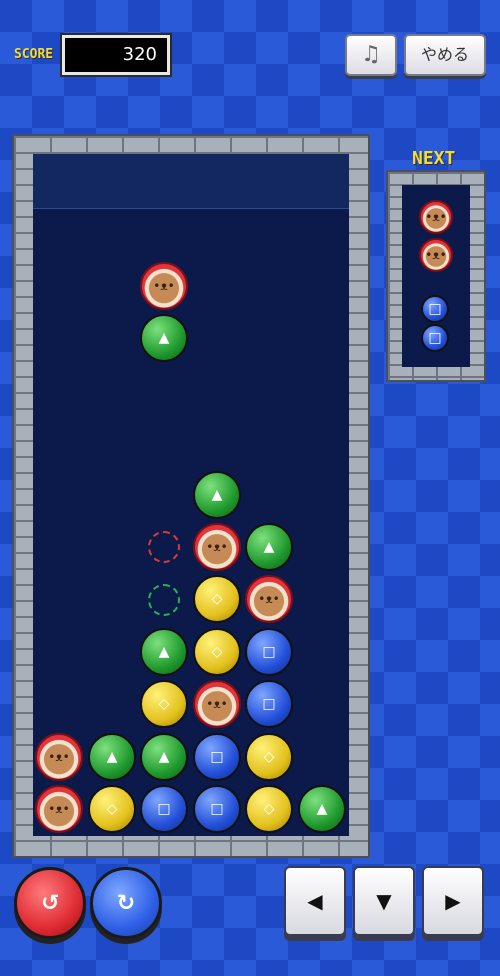 This screenshot has width=500, height=976. I want to click on score-value: 320, so click(116, 55).